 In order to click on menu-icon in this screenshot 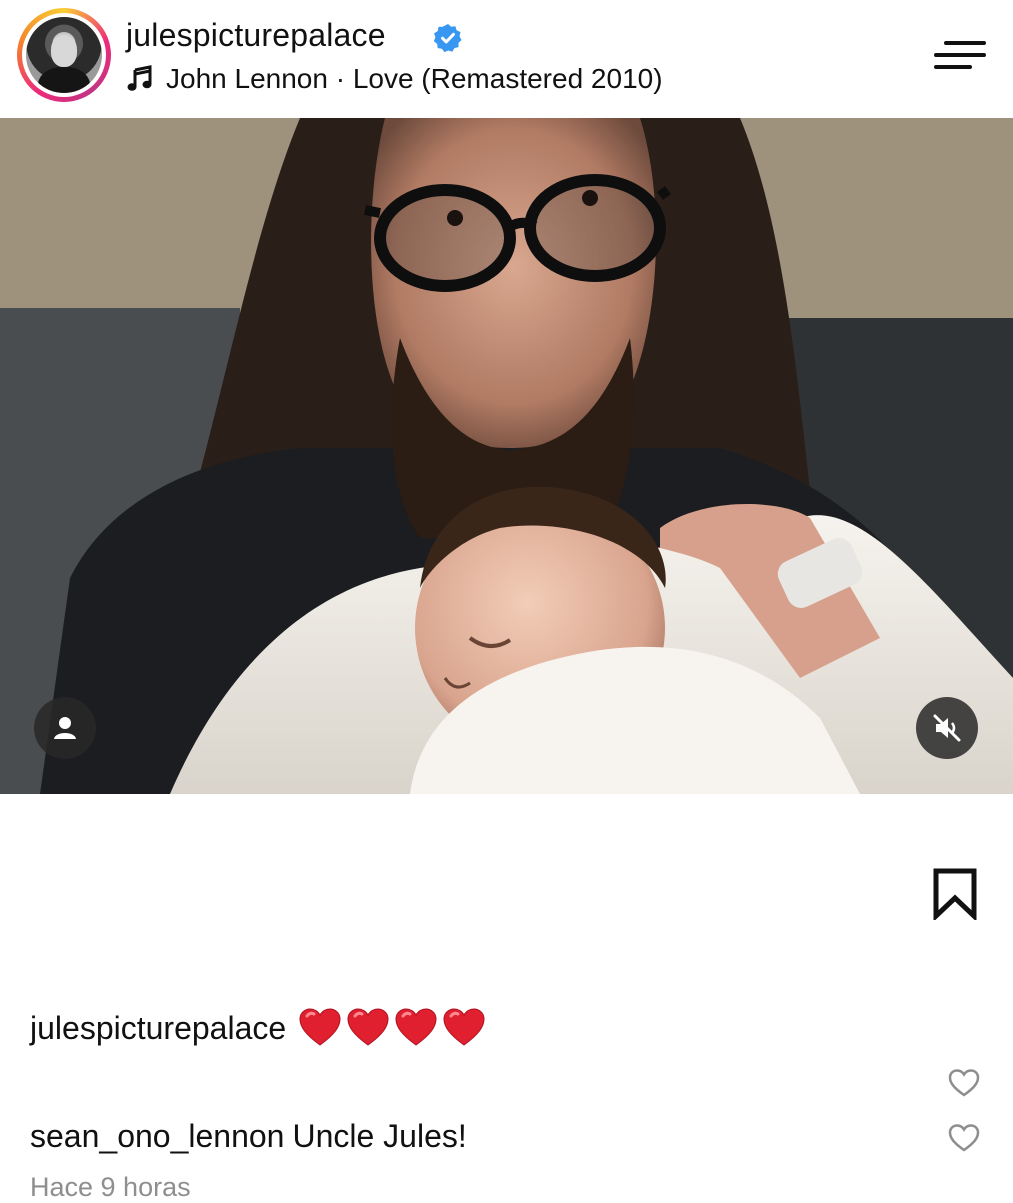, I will do `click(959, 55)`.